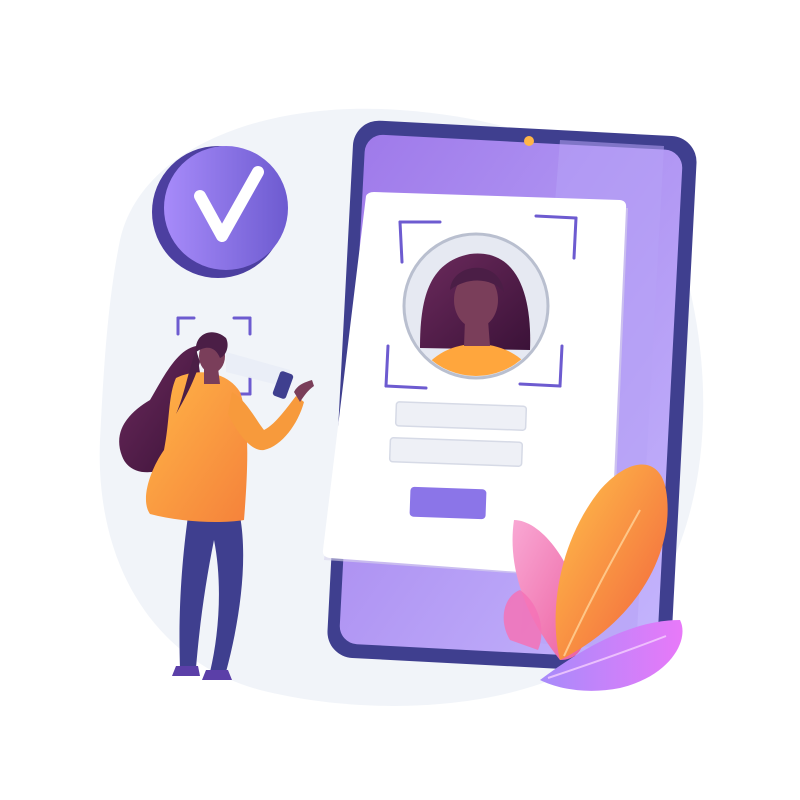  What do you see at coordinates (448, 503) in the screenshot?
I see `submit-button` at bounding box center [448, 503].